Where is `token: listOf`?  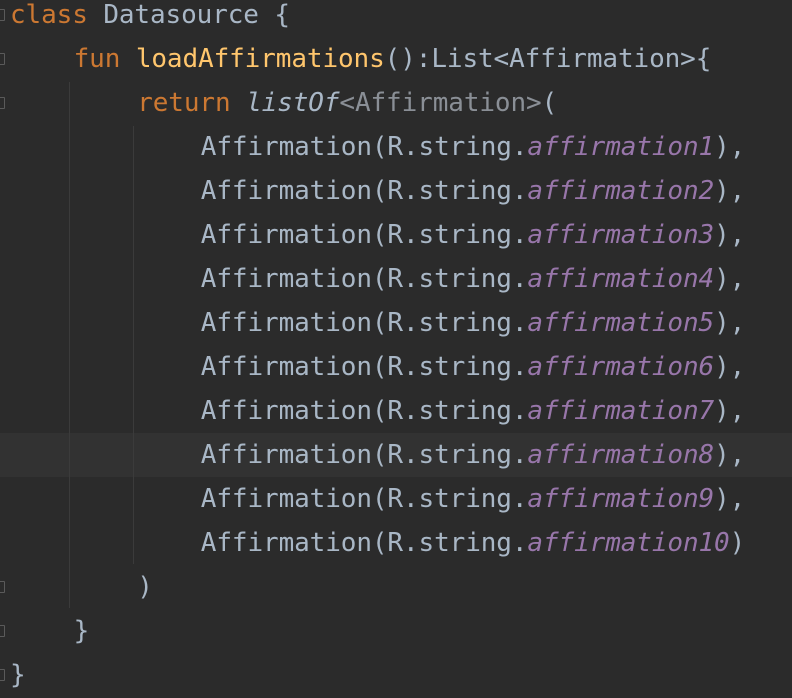
token: listOf is located at coordinates (293, 103).